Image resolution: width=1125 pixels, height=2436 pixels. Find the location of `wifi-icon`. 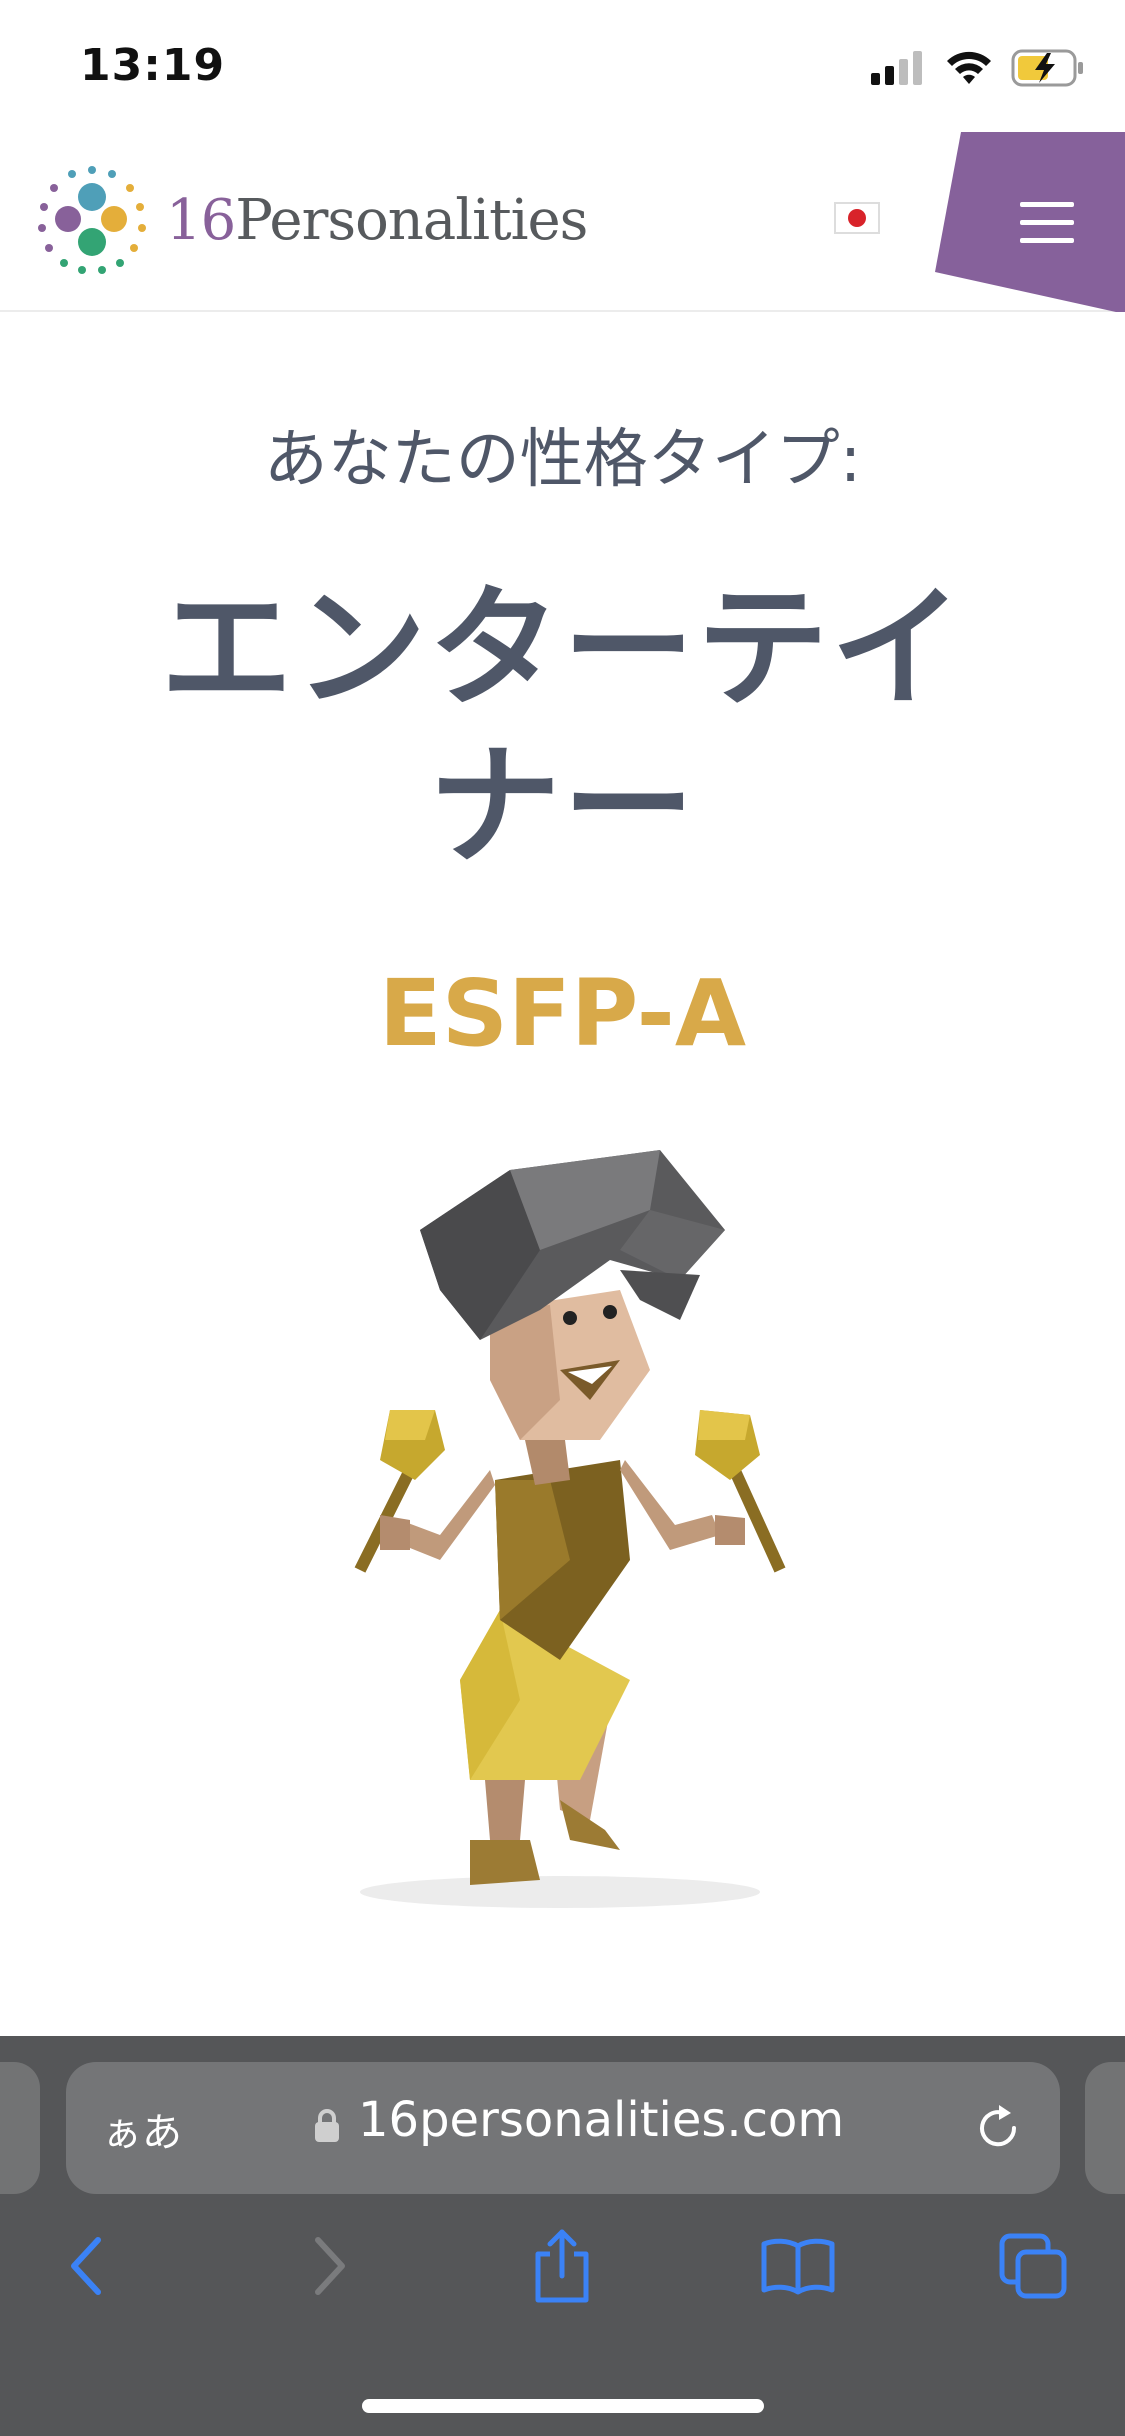

wifi-icon is located at coordinates (969, 67).